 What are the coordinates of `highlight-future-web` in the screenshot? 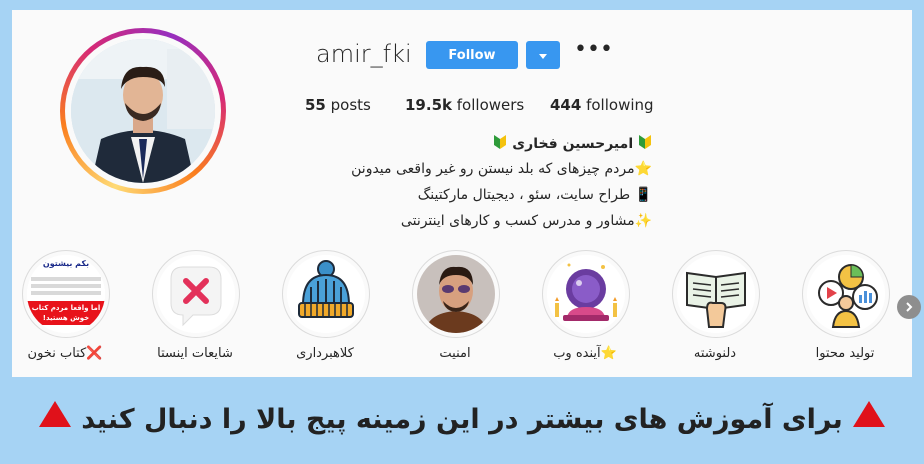 It's located at (586, 294).